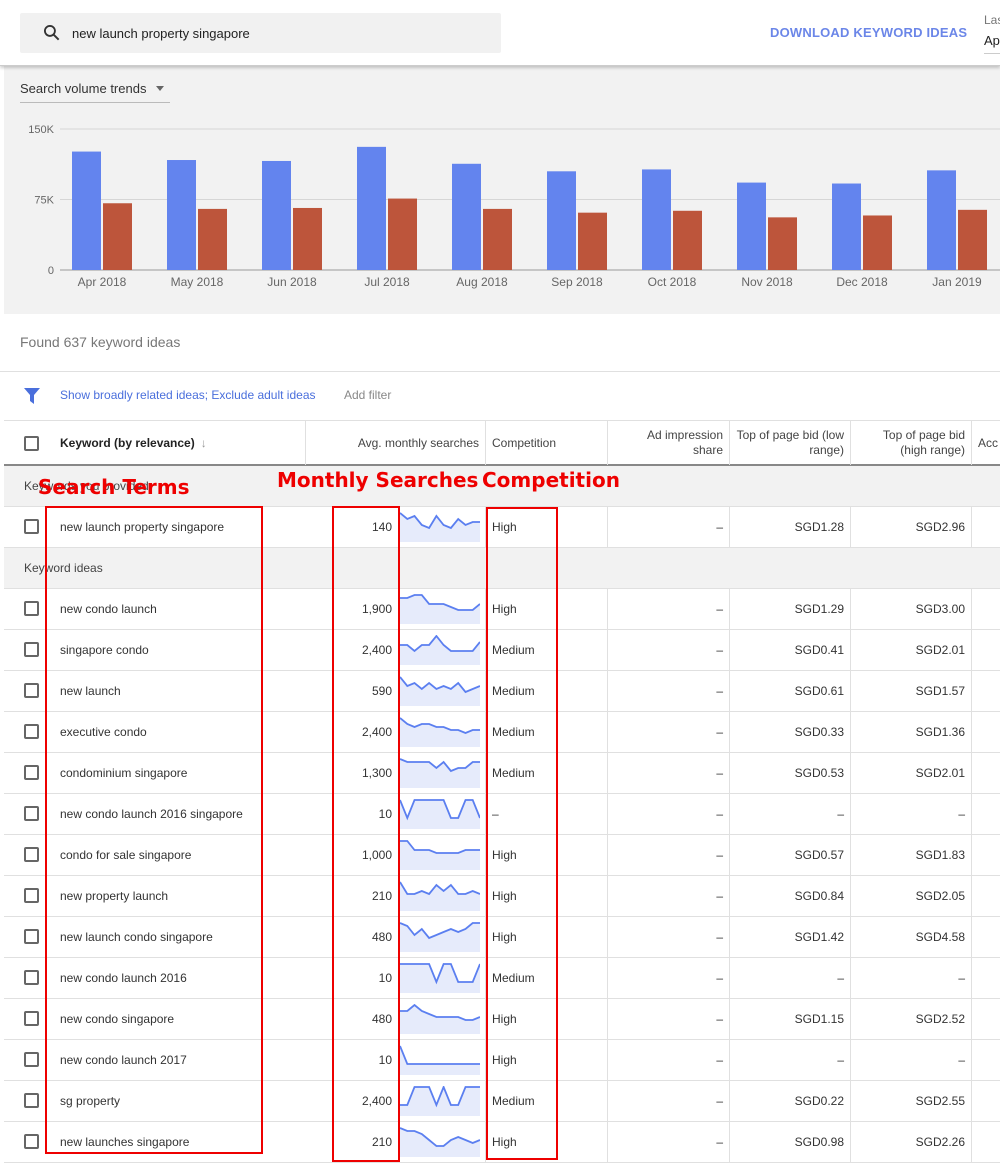  Describe the element at coordinates (155, 443) in the screenshot. I see `col-keyword: Keyword (by relevance) ↓` at that location.